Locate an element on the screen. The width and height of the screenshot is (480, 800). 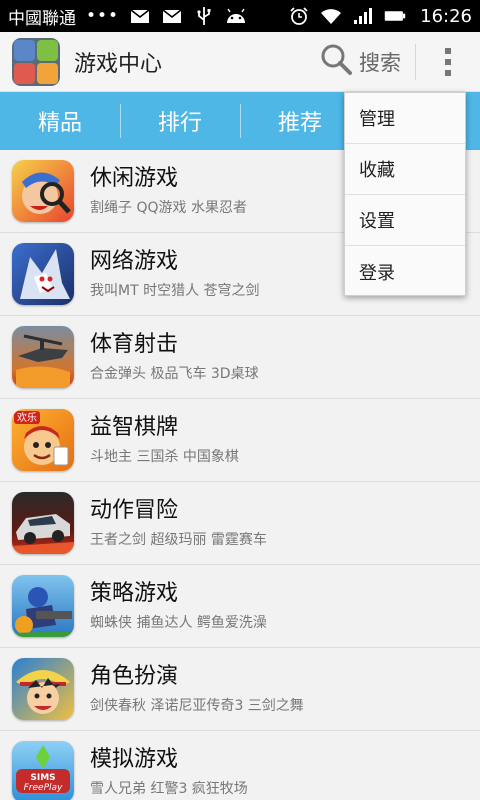
category-title: 策略游戏 is located at coordinates (134, 593).